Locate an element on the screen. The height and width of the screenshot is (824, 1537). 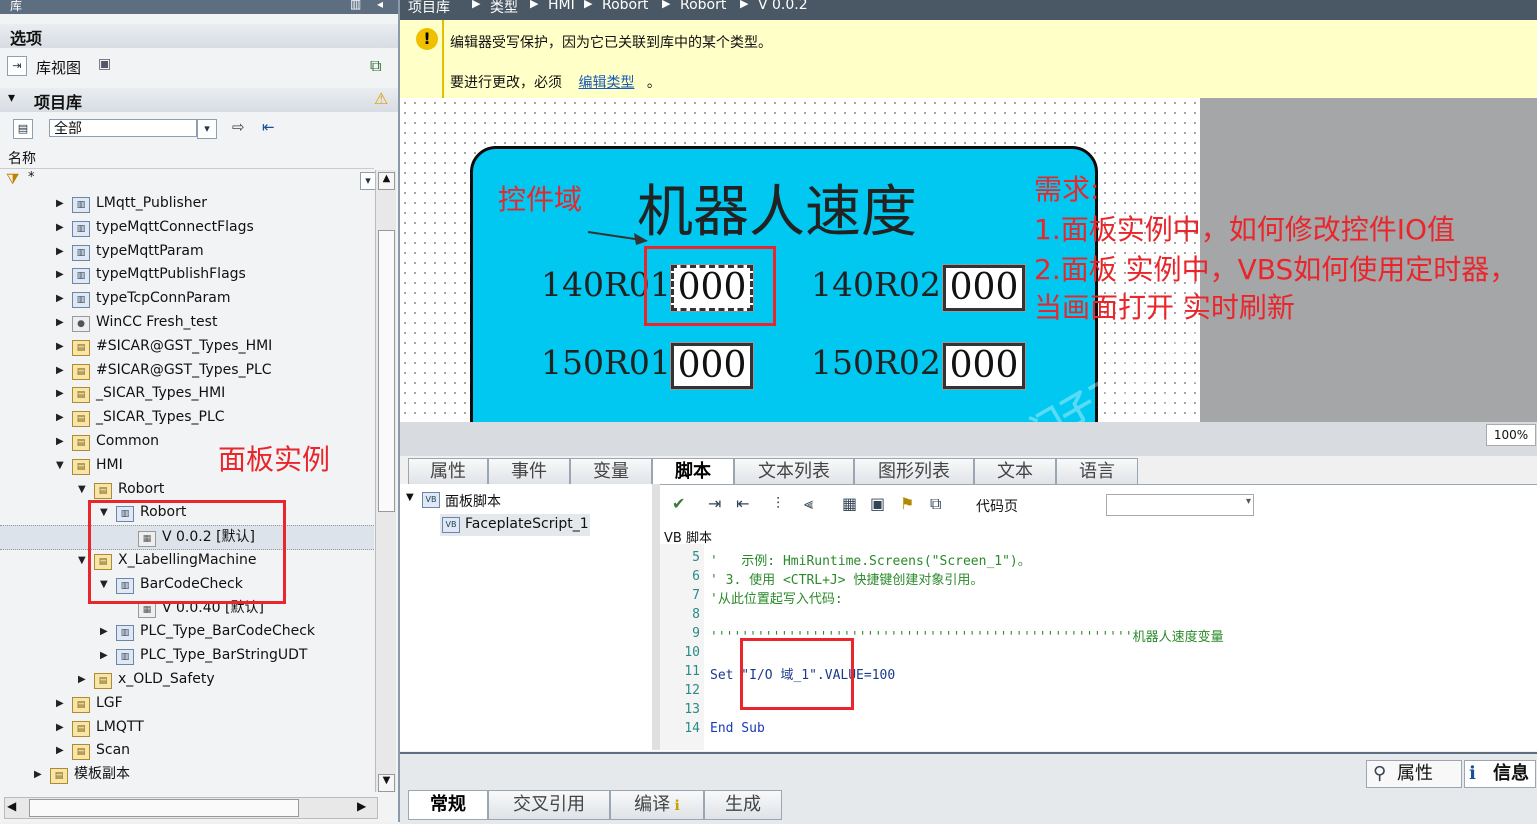
edit-type-link: 编辑类型 is located at coordinates (606, 83).